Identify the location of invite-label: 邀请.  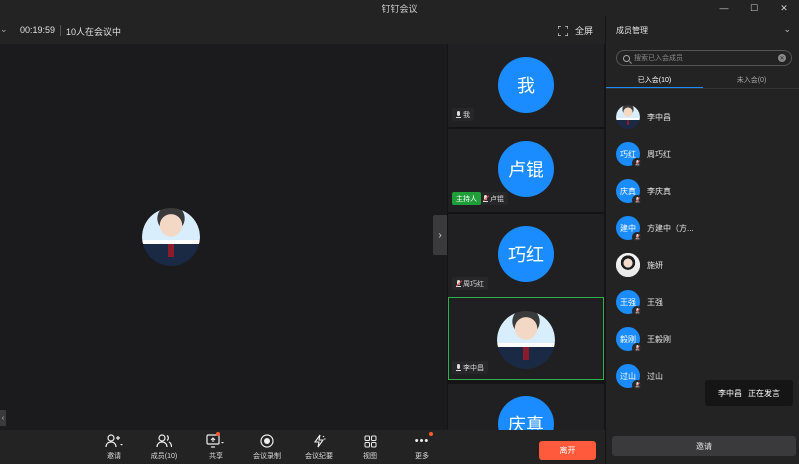
(114, 456).